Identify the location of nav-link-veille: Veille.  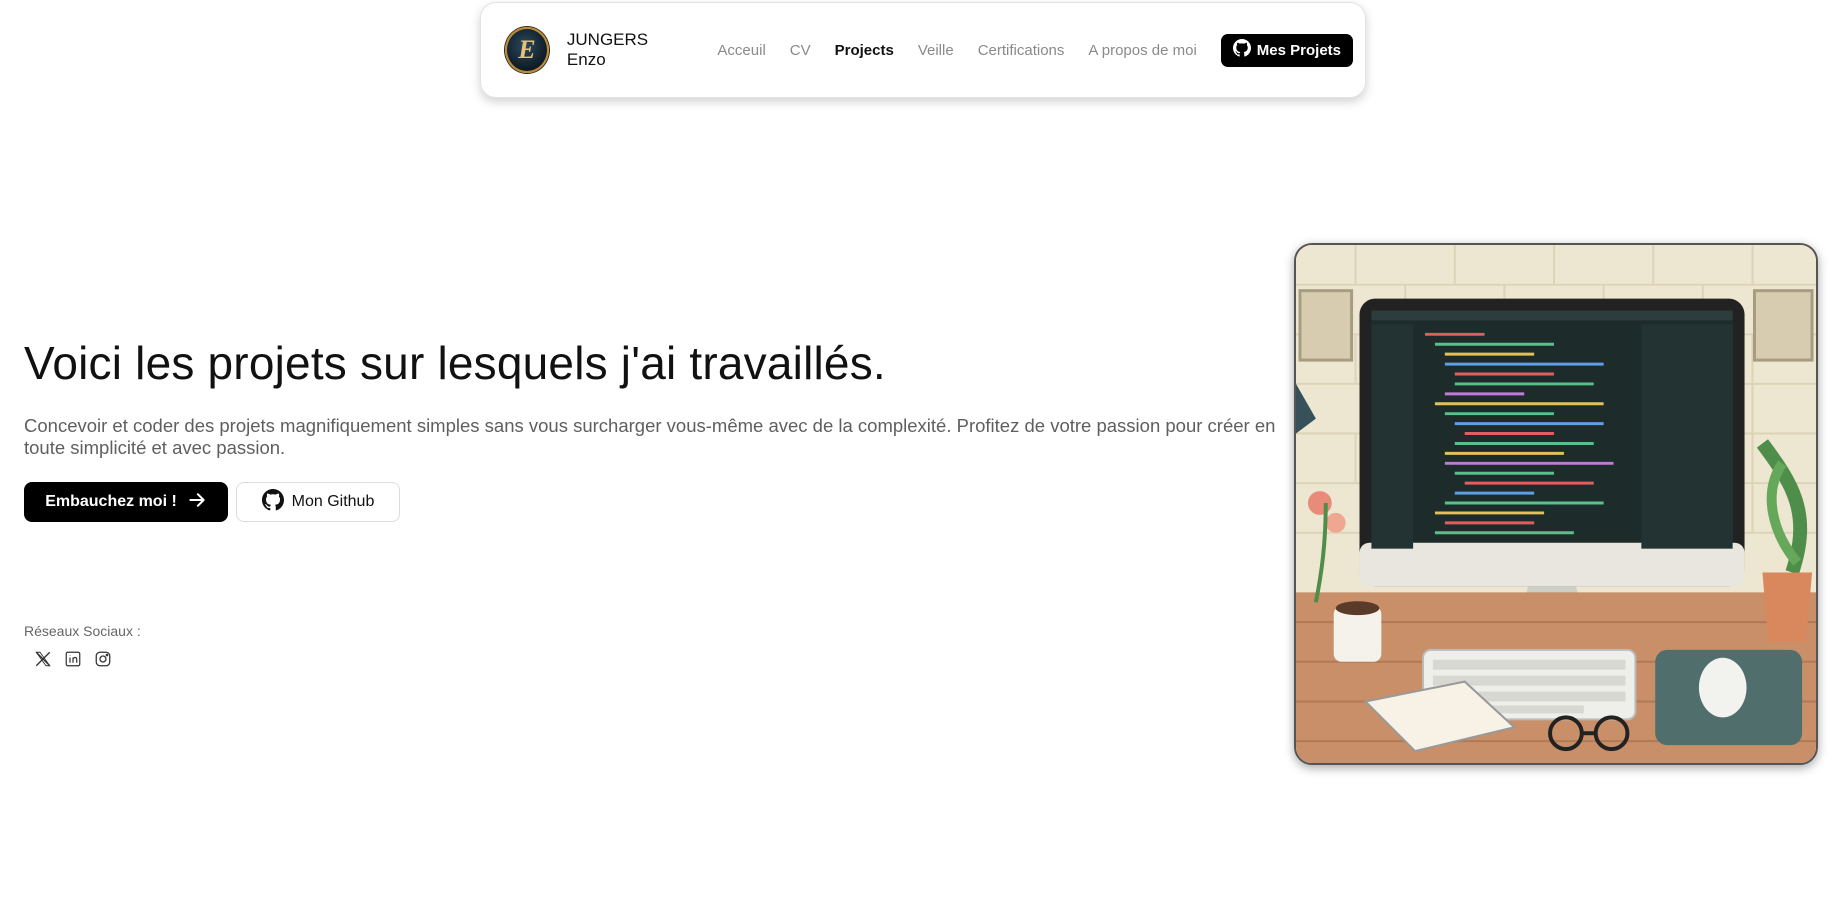
(936, 50).